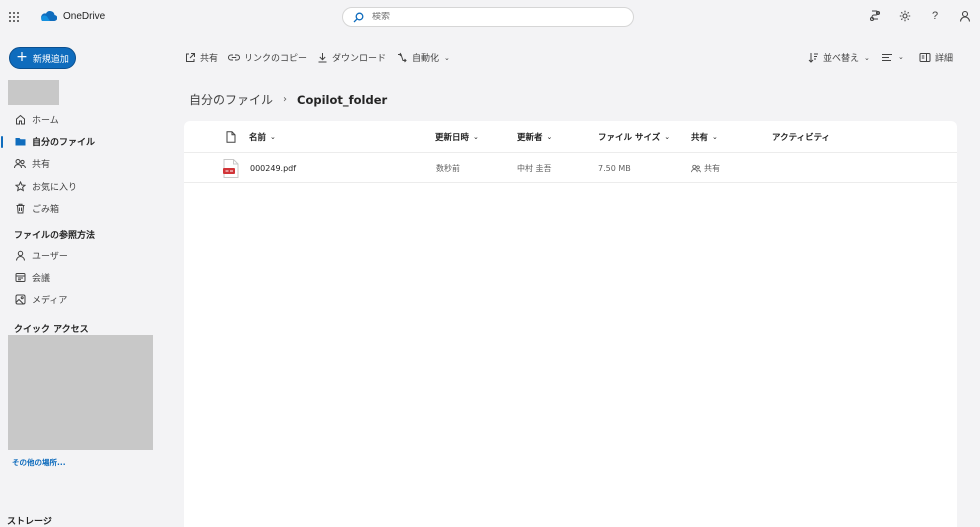 This screenshot has width=980, height=527. Describe the element at coordinates (72, 16) in the screenshot. I see `onedrive-logo: OneDrive` at that location.